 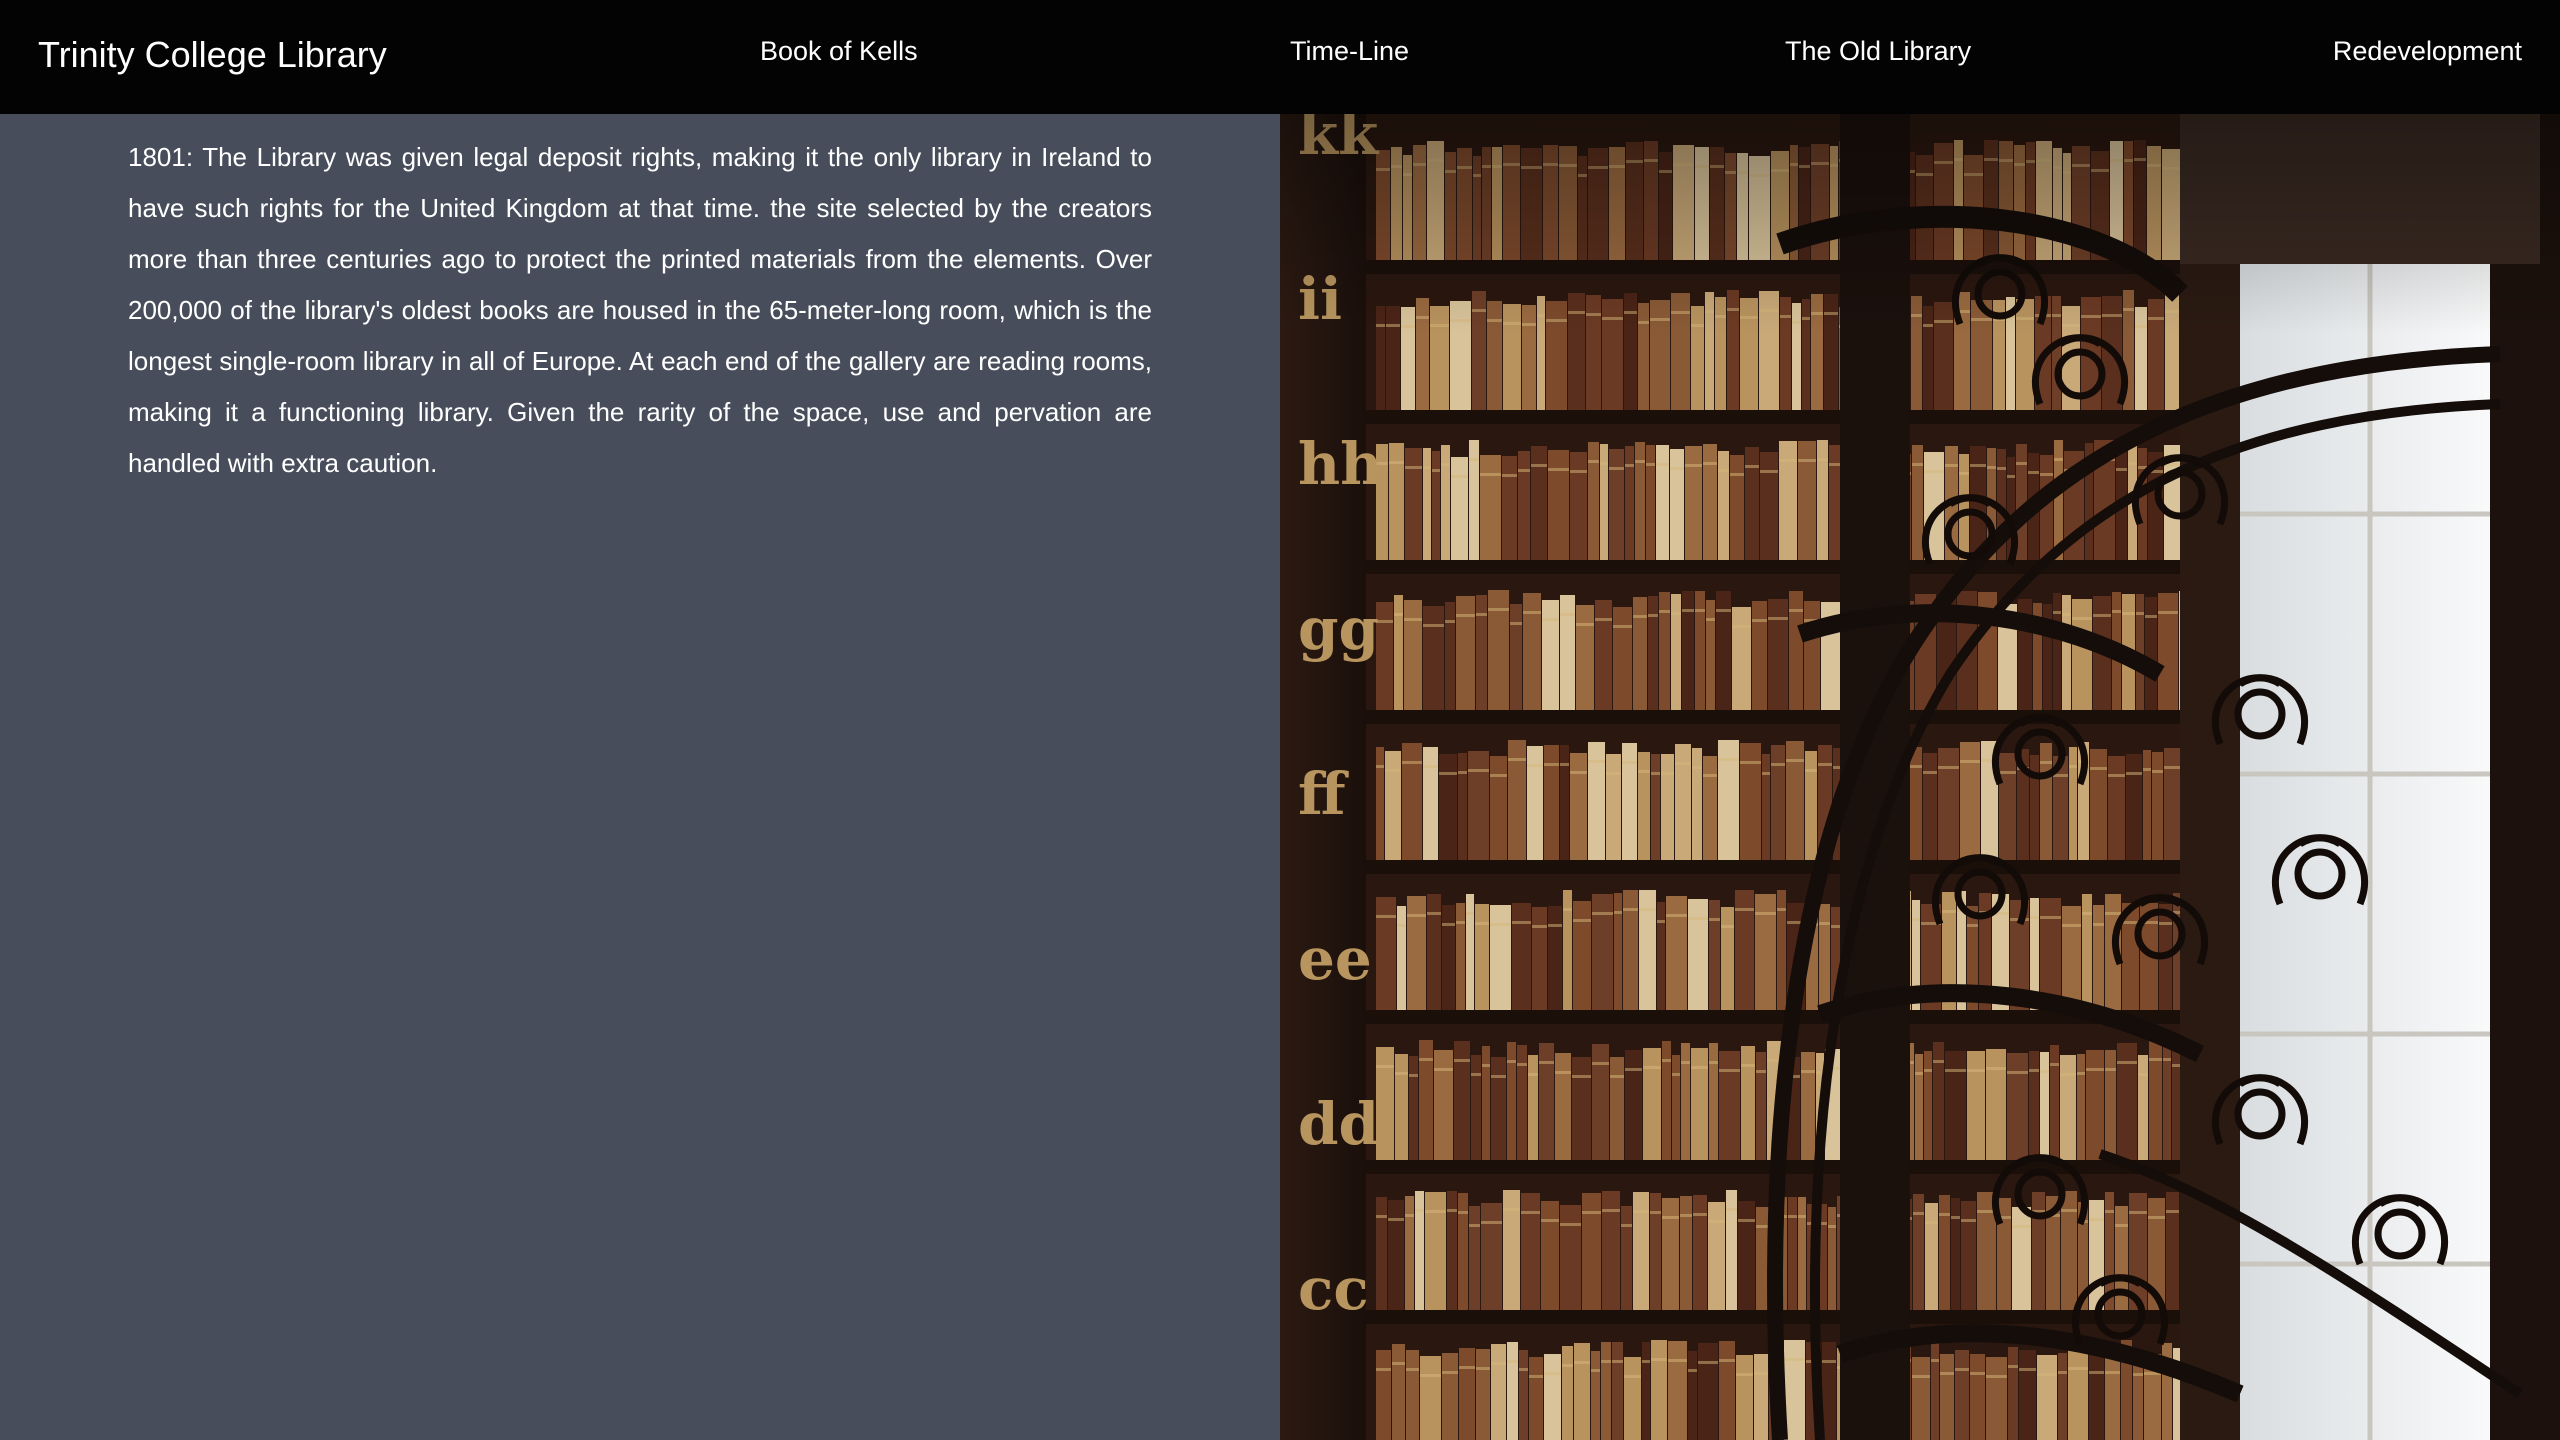 I want to click on shelf-letter: ee, so click(x=1335, y=959).